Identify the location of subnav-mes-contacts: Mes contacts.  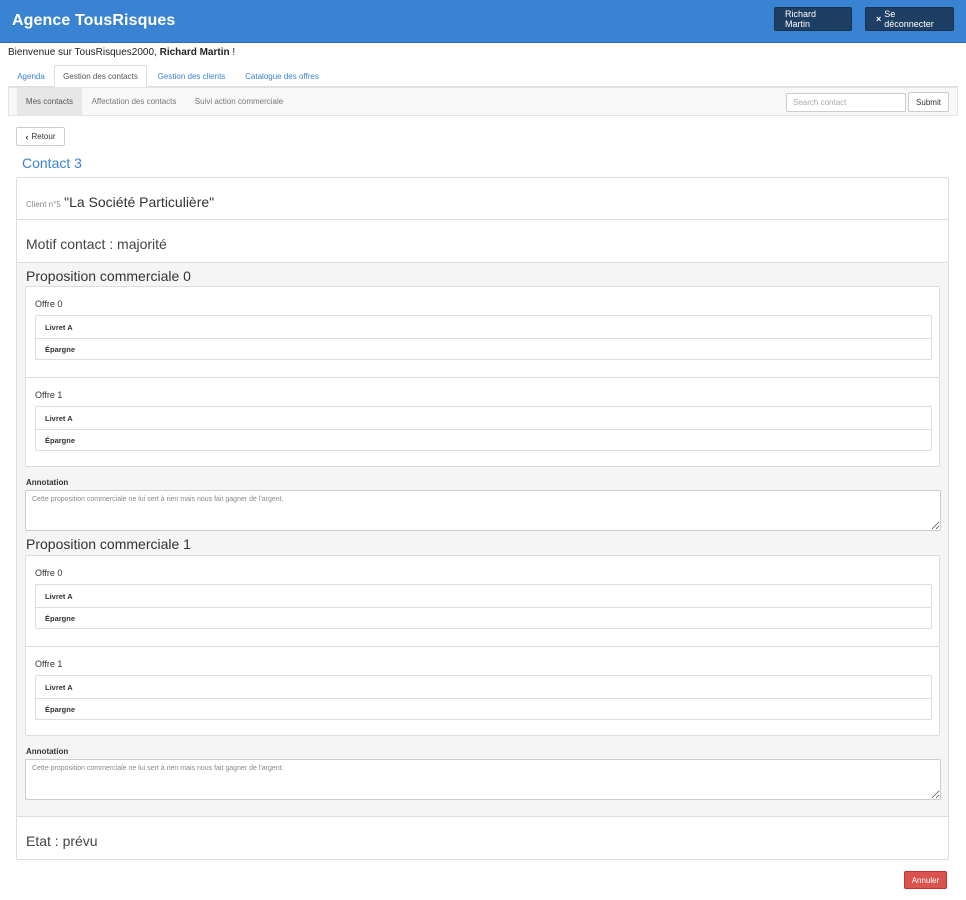
(49, 101).